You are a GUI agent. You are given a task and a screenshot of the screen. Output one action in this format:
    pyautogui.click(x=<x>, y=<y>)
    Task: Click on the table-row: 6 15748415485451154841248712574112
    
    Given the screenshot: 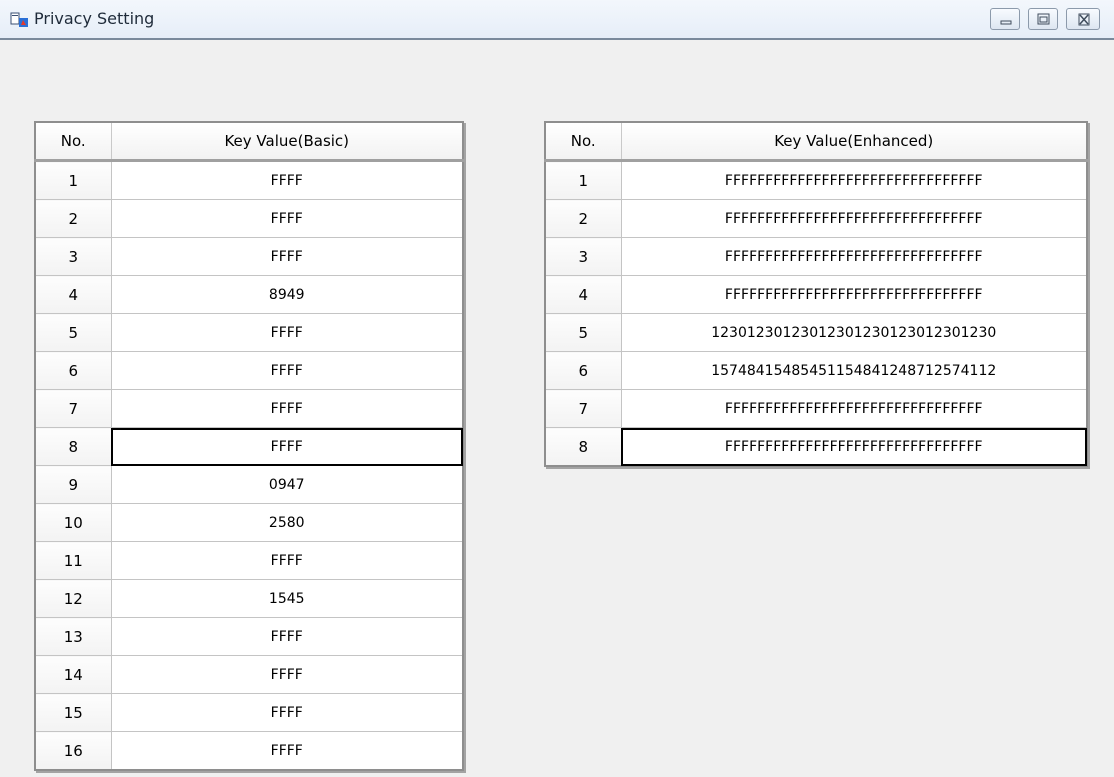 What is the action you would take?
    pyautogui.click(x=816, y=370)
    